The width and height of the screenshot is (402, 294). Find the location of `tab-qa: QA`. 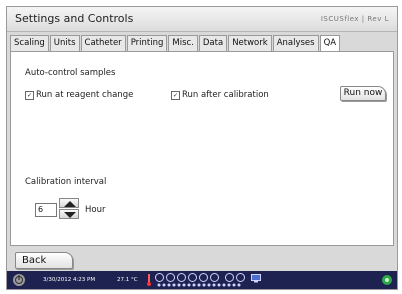

tab-qa: QA is located at coordinates (330, 43).